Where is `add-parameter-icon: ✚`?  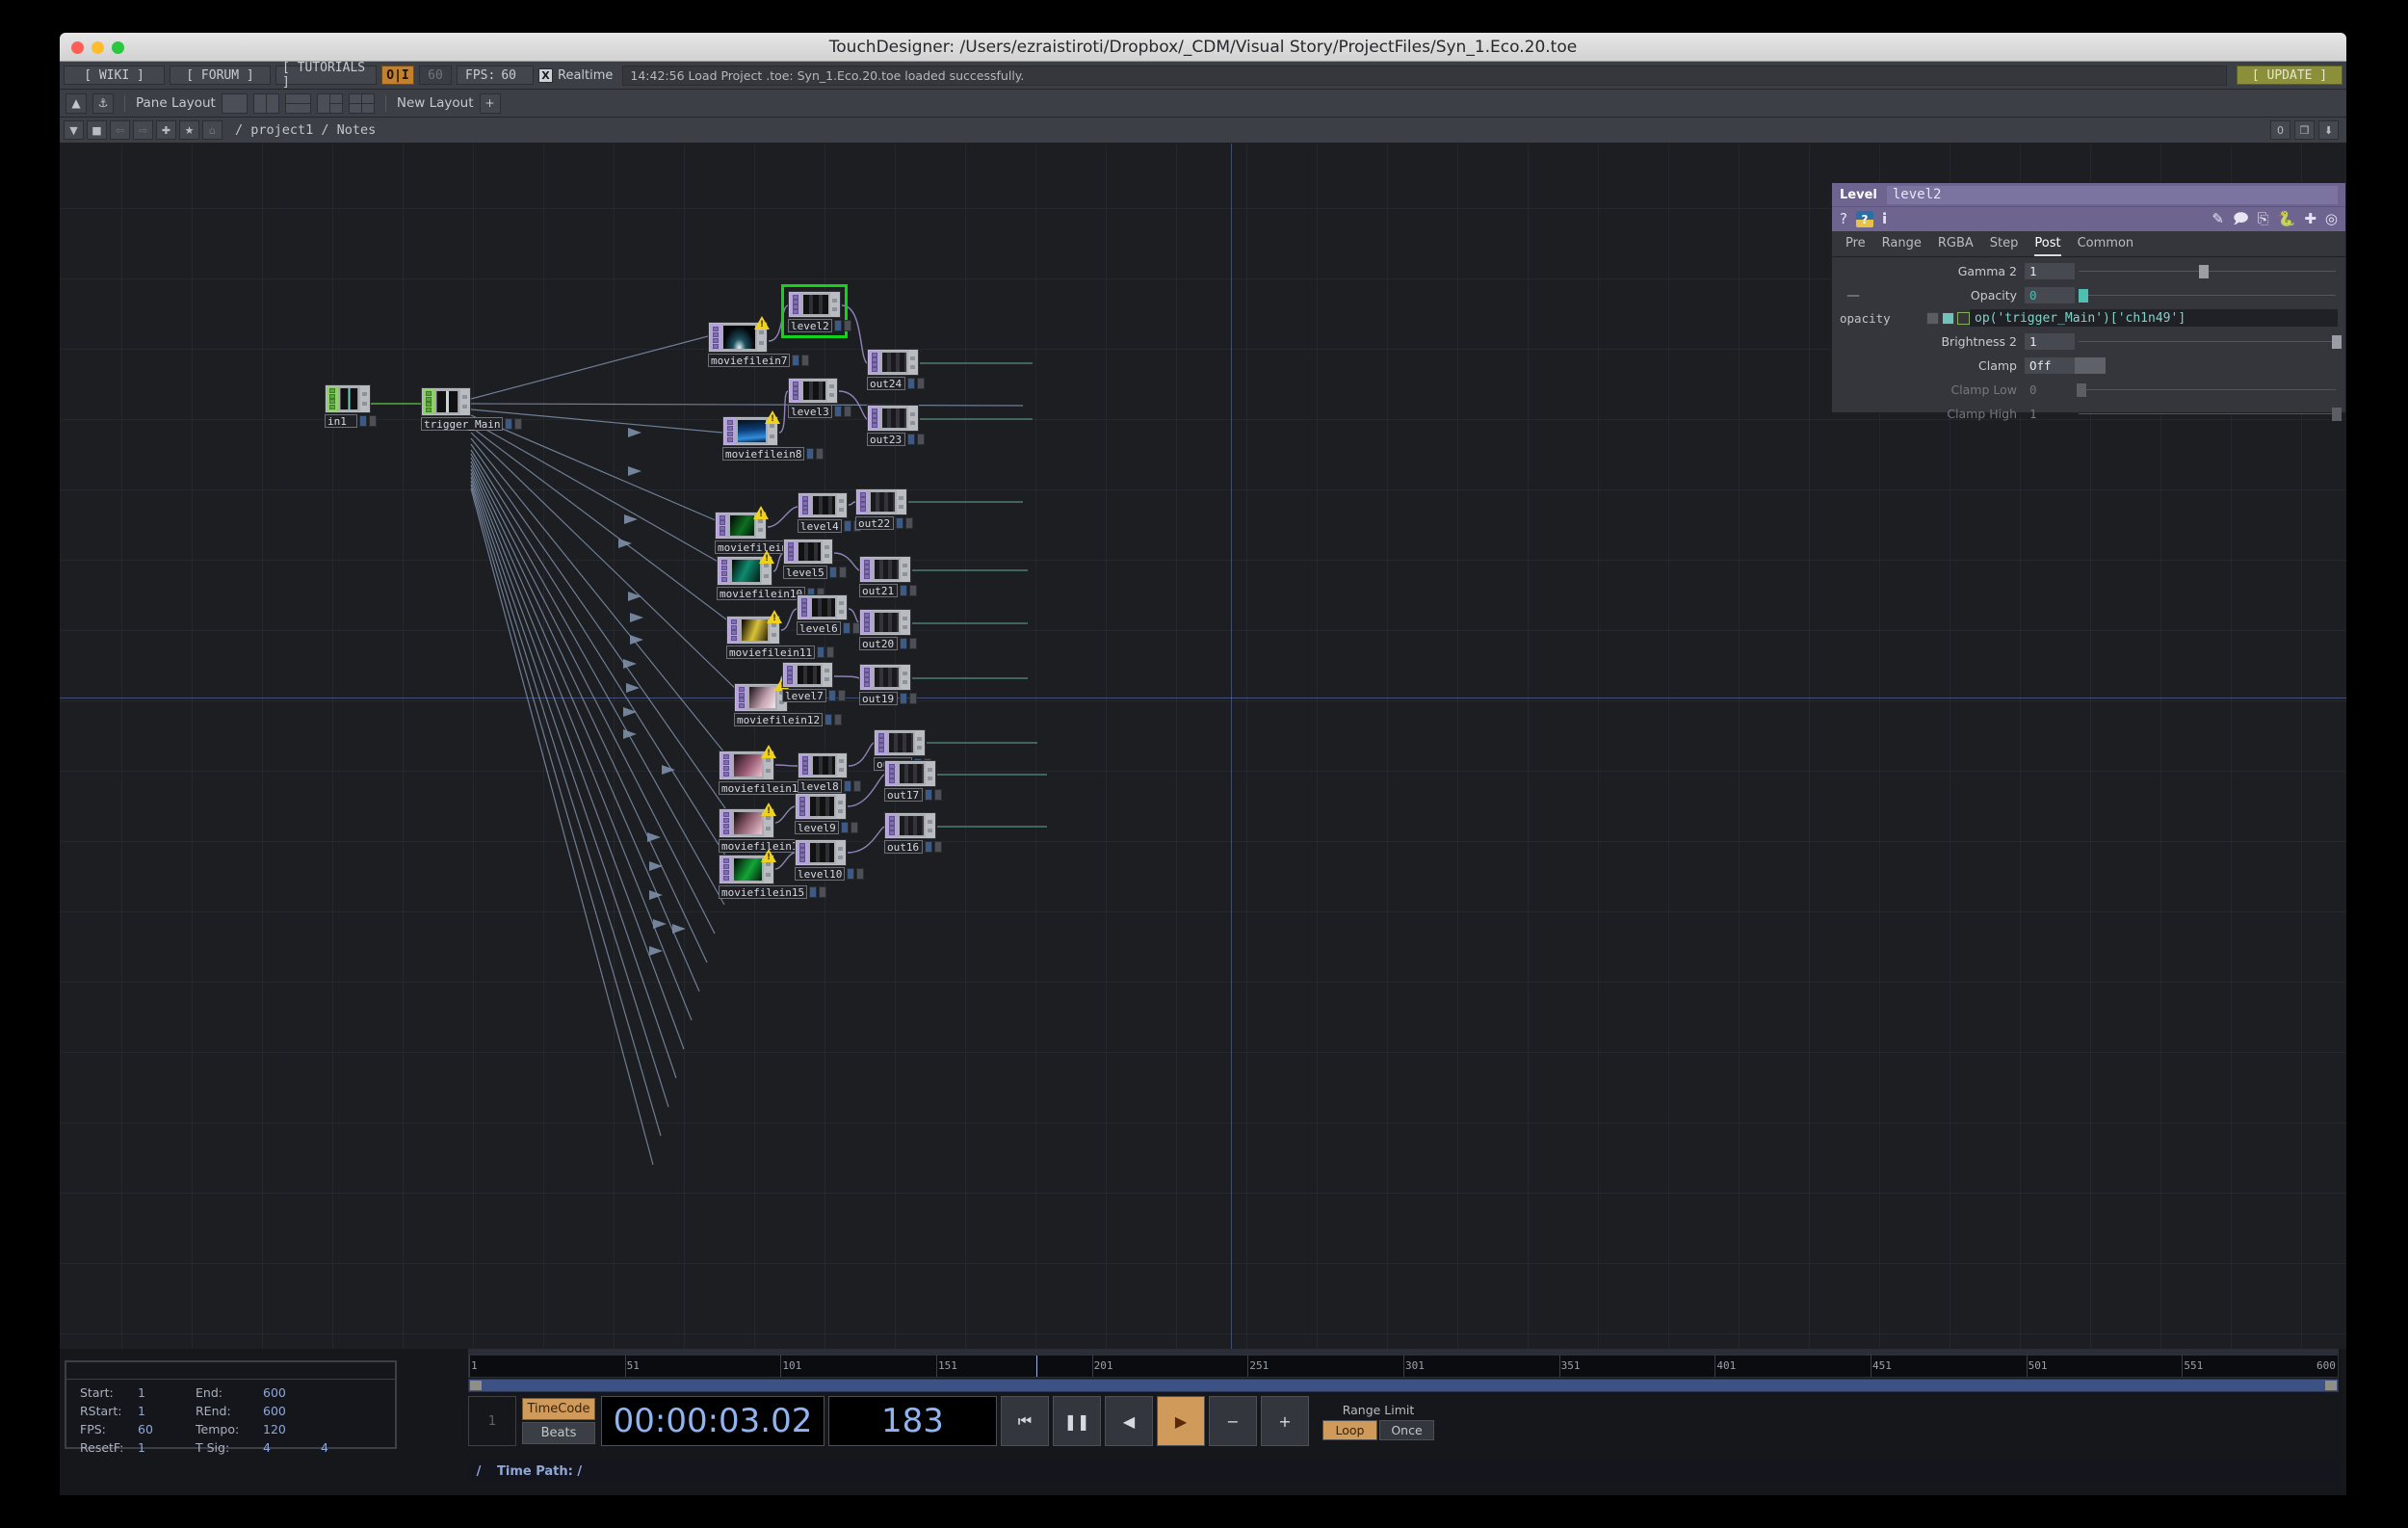
add-parameter-icon: ✚ is located at coordinates (2310, 219).